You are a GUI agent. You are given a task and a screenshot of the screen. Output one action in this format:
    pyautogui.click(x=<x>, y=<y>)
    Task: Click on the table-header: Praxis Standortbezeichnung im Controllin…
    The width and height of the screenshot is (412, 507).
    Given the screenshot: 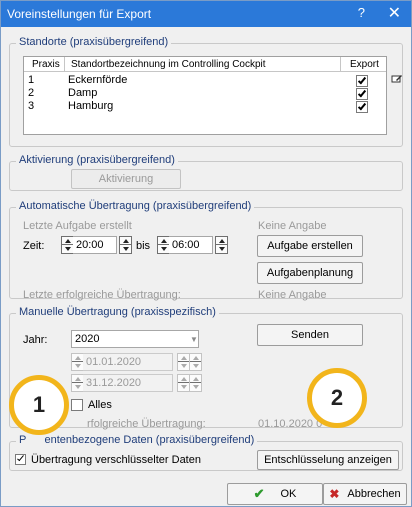 What is the action you would take?
    pyautogui.click(x=205, y=64)
    